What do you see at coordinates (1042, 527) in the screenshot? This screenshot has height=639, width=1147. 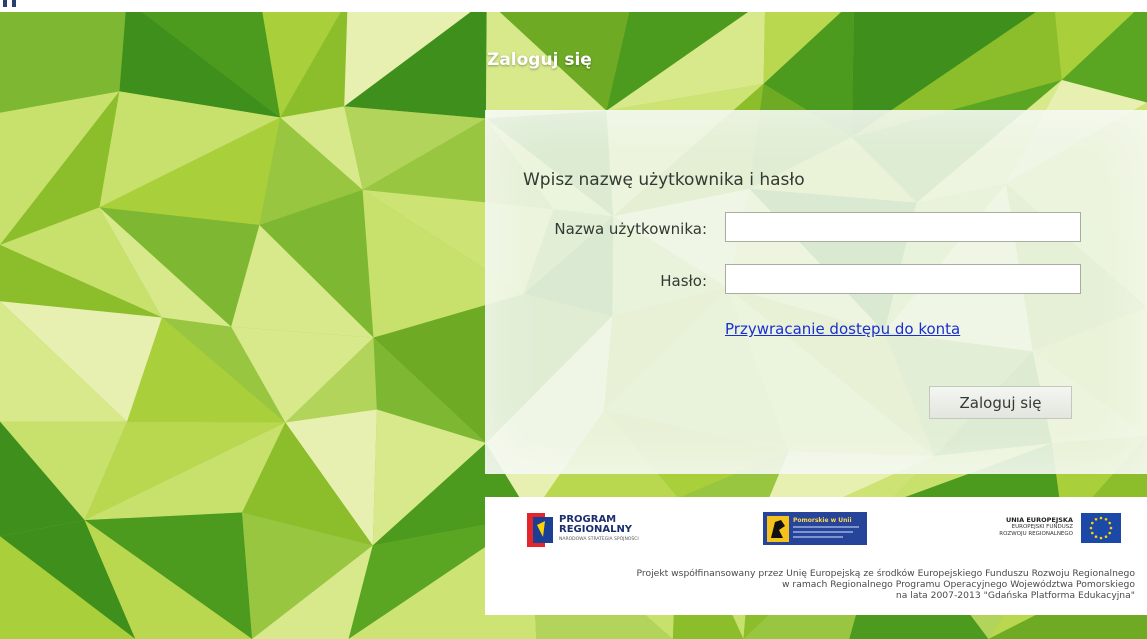 I see `eu-fund-label: EUROPEJSKI FUNDUSZ` at bounding box center [1042, 527].